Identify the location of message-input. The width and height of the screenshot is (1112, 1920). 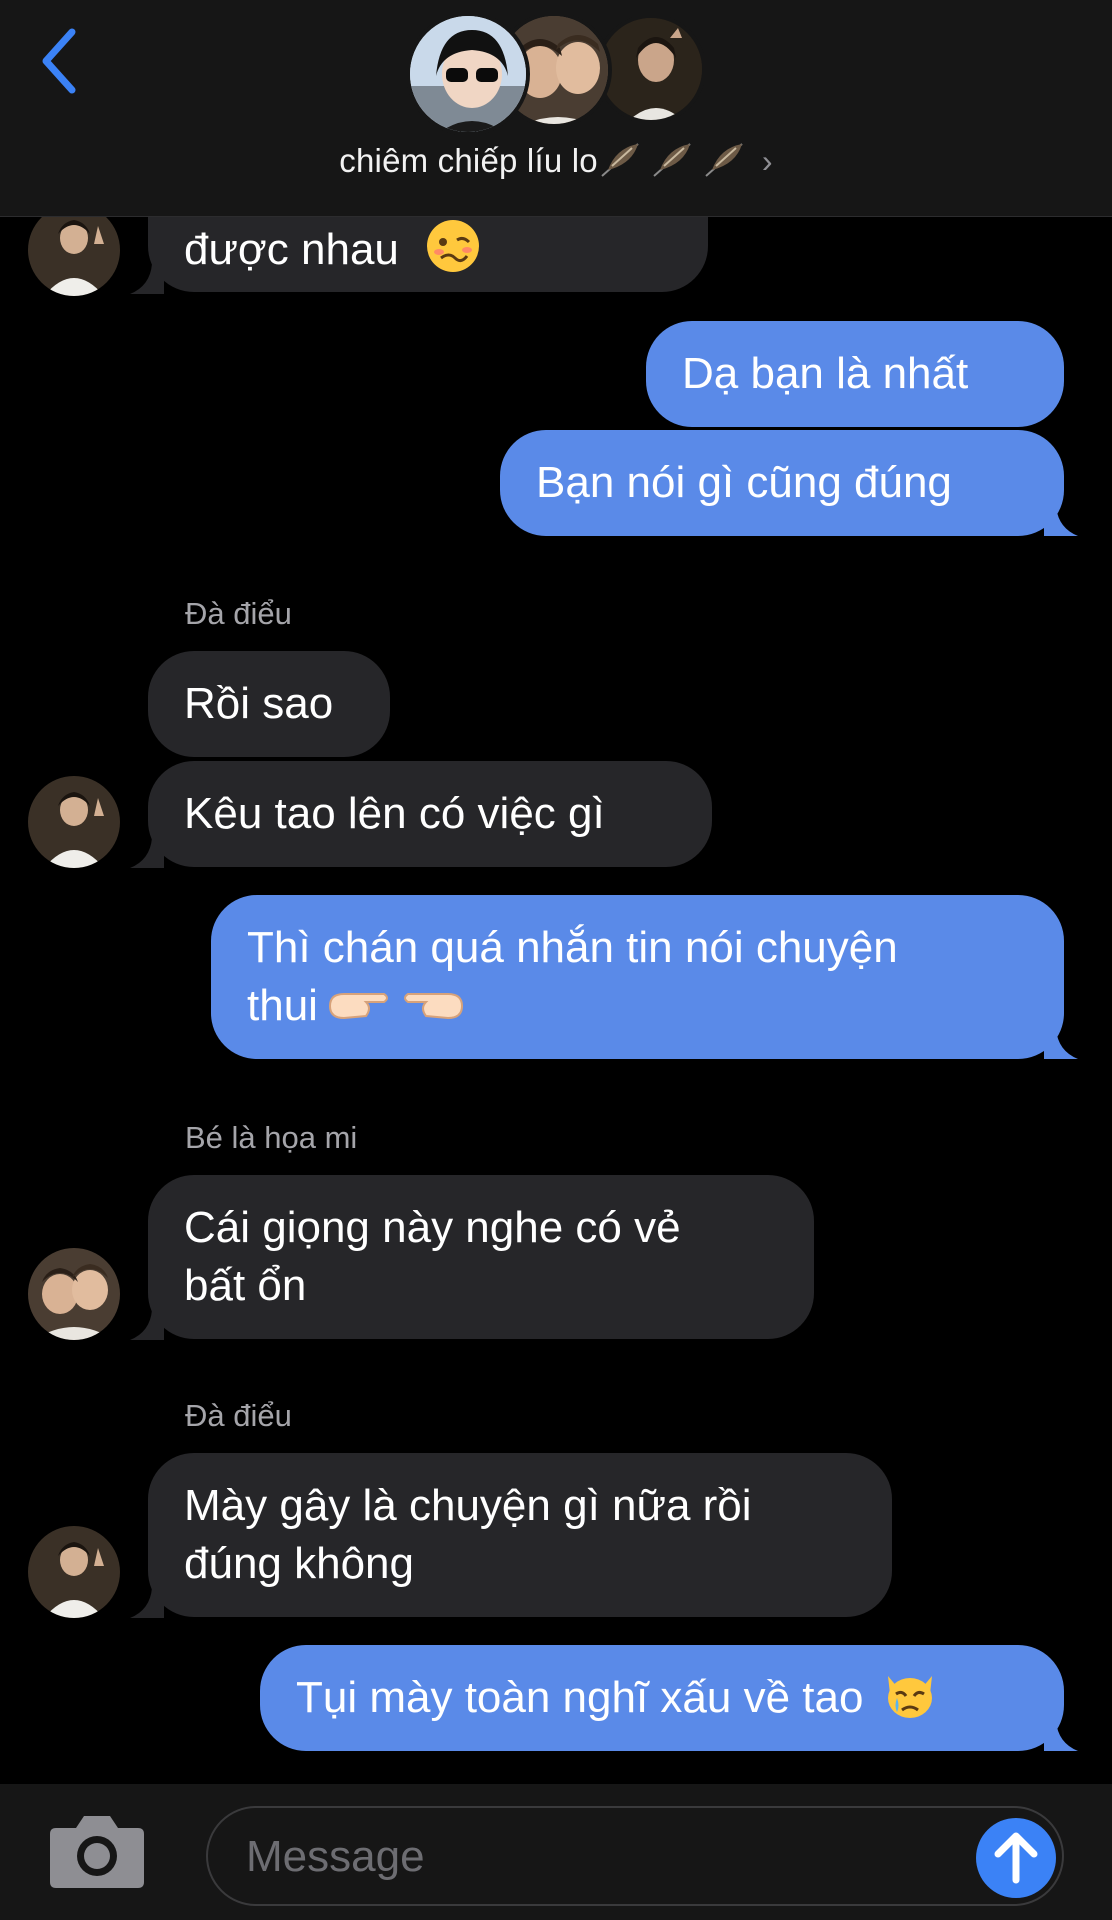
(596, 1857).